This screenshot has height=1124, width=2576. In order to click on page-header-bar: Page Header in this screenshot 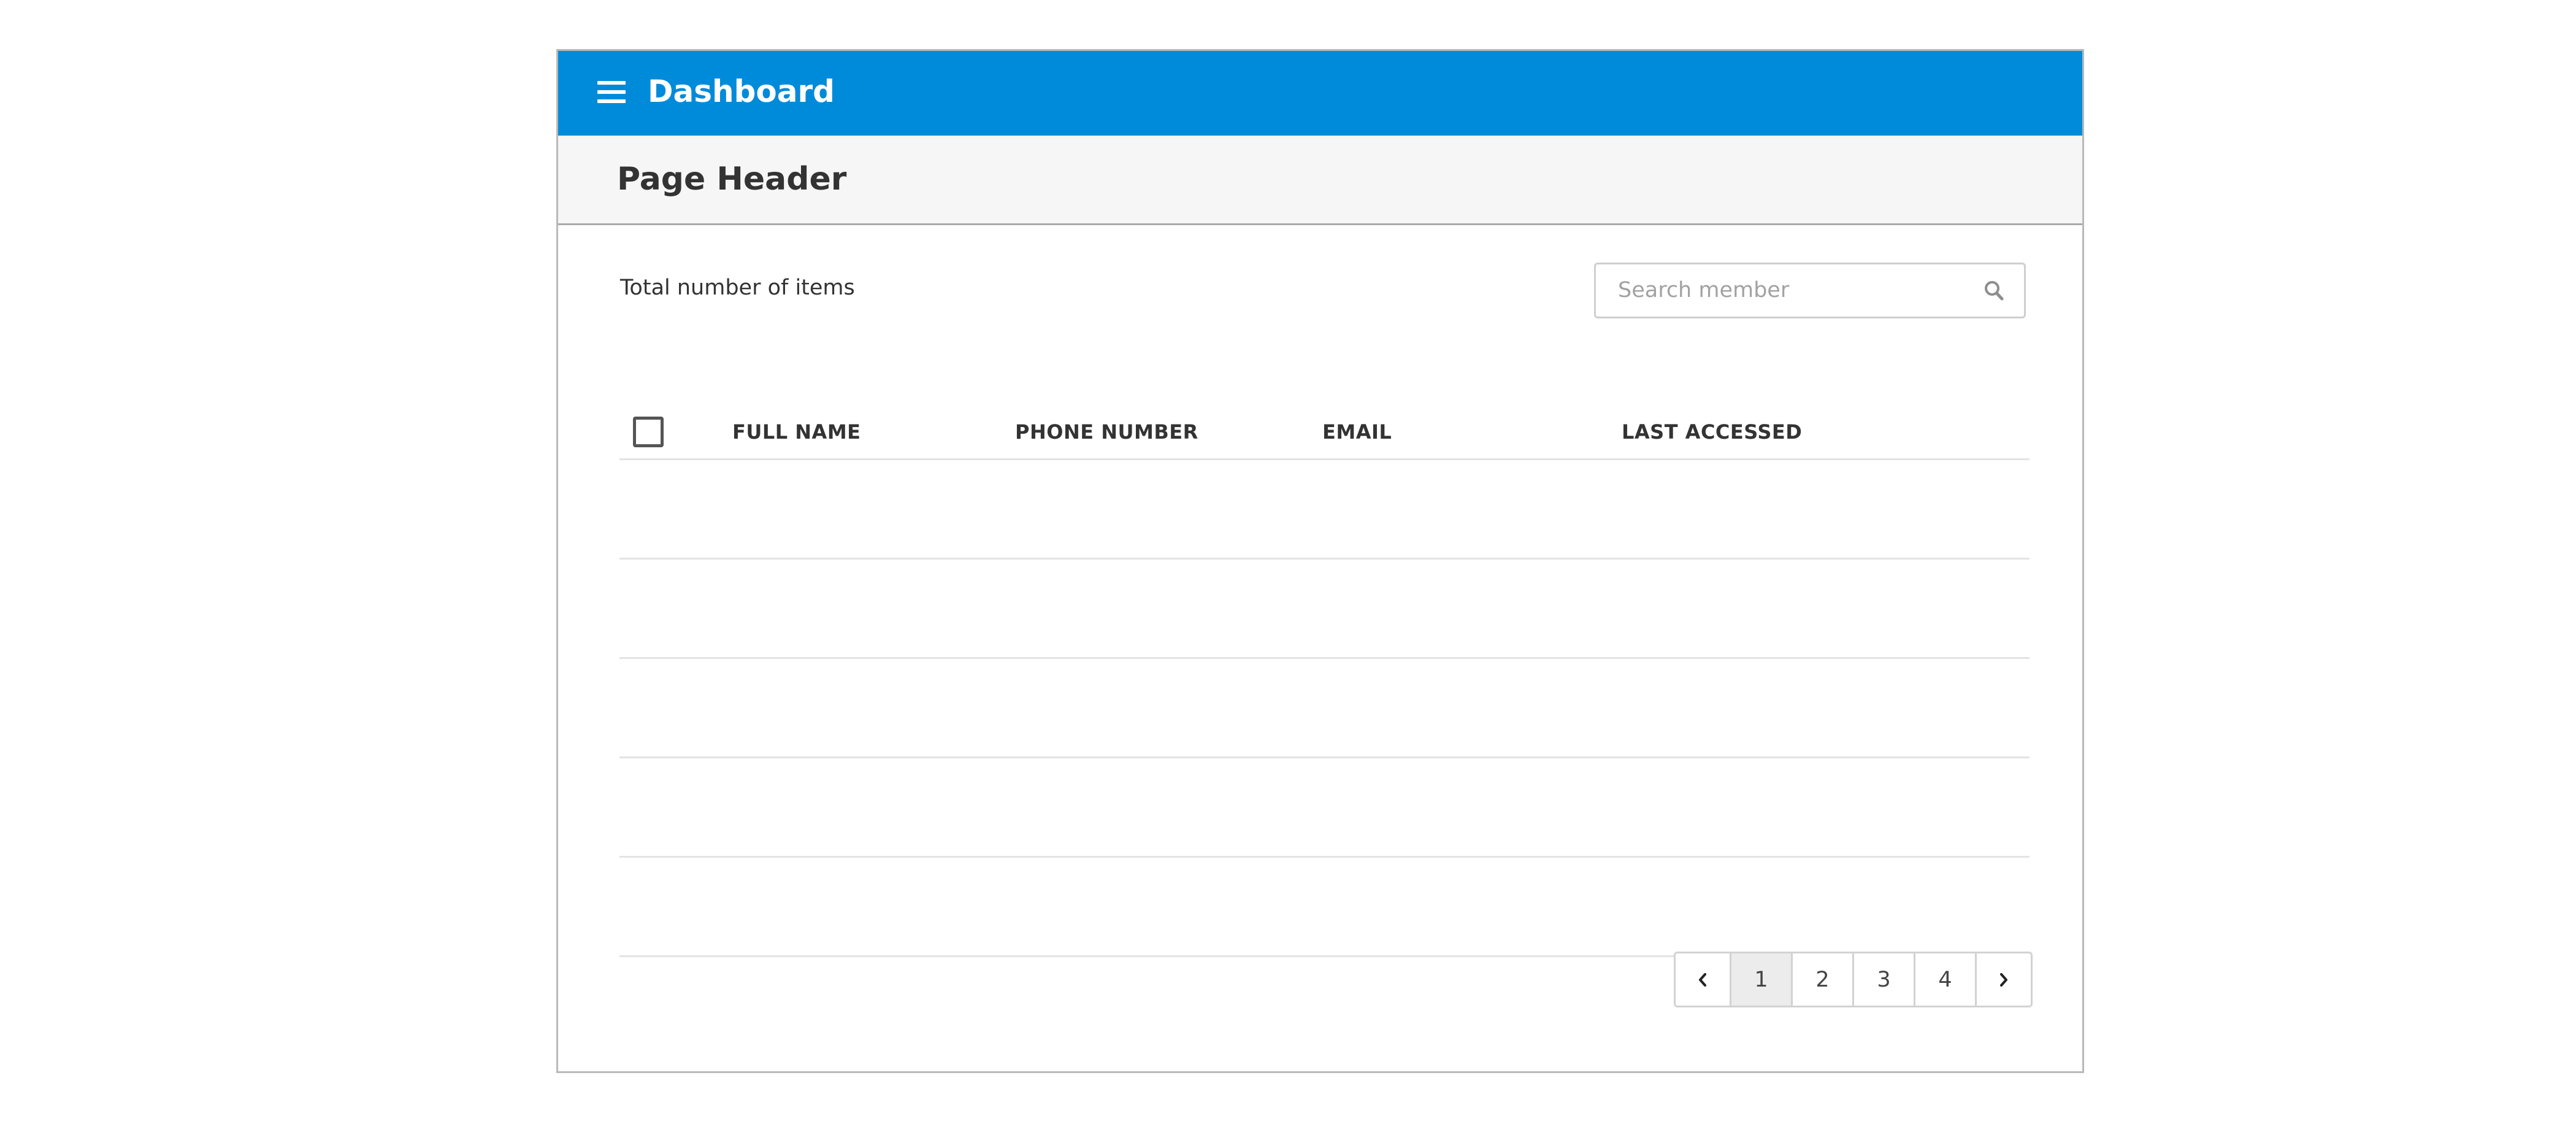, I will do `click(1320, 181)`.